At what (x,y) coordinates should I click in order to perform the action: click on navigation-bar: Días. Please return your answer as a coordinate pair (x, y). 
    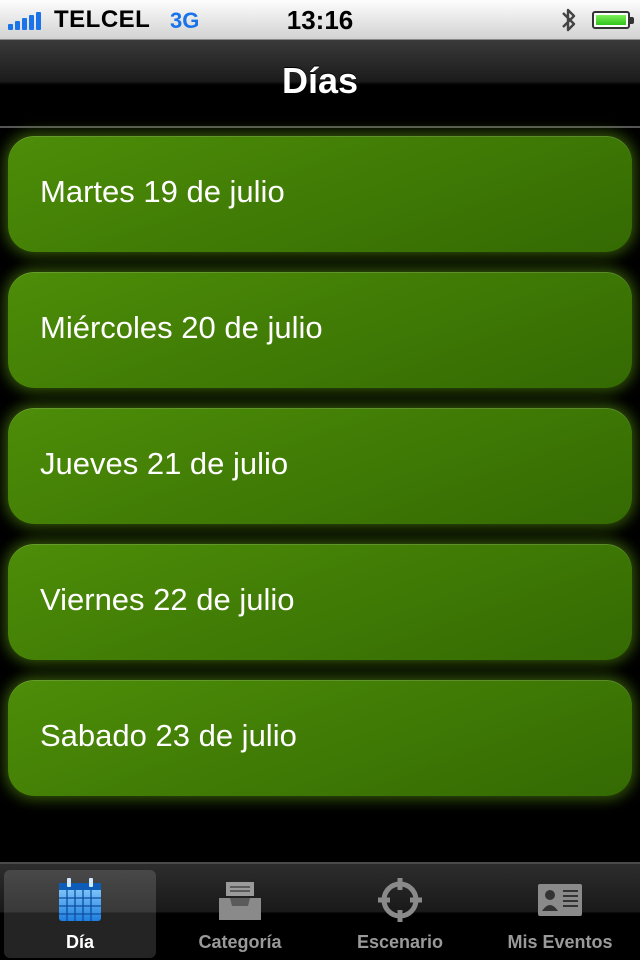
    Looking at the image, I should click on (320, 84).